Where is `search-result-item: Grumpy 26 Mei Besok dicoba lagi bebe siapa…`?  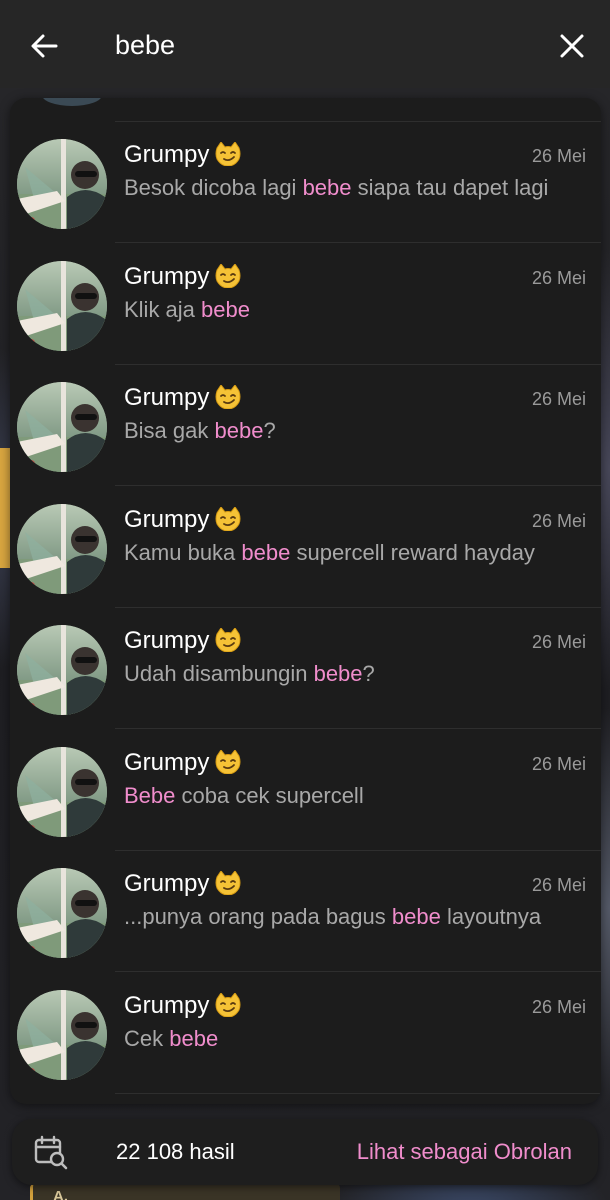 search-result-item: Grumpy 26 Mei Besok dicoba lagi bebe siapa… is located at coordinates (305, 182).